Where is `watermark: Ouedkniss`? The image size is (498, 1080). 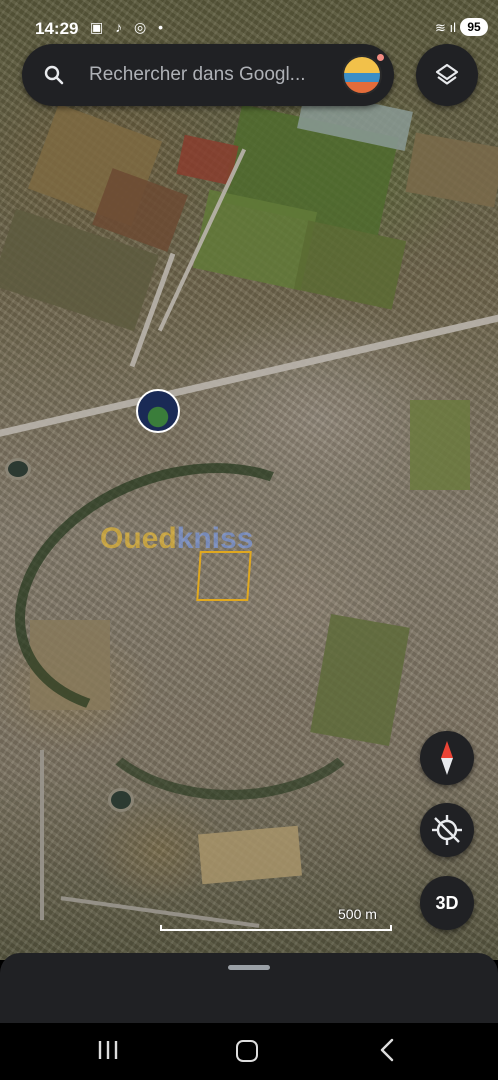 watermark: Ouedkniss is located at coordinates (176, 539).